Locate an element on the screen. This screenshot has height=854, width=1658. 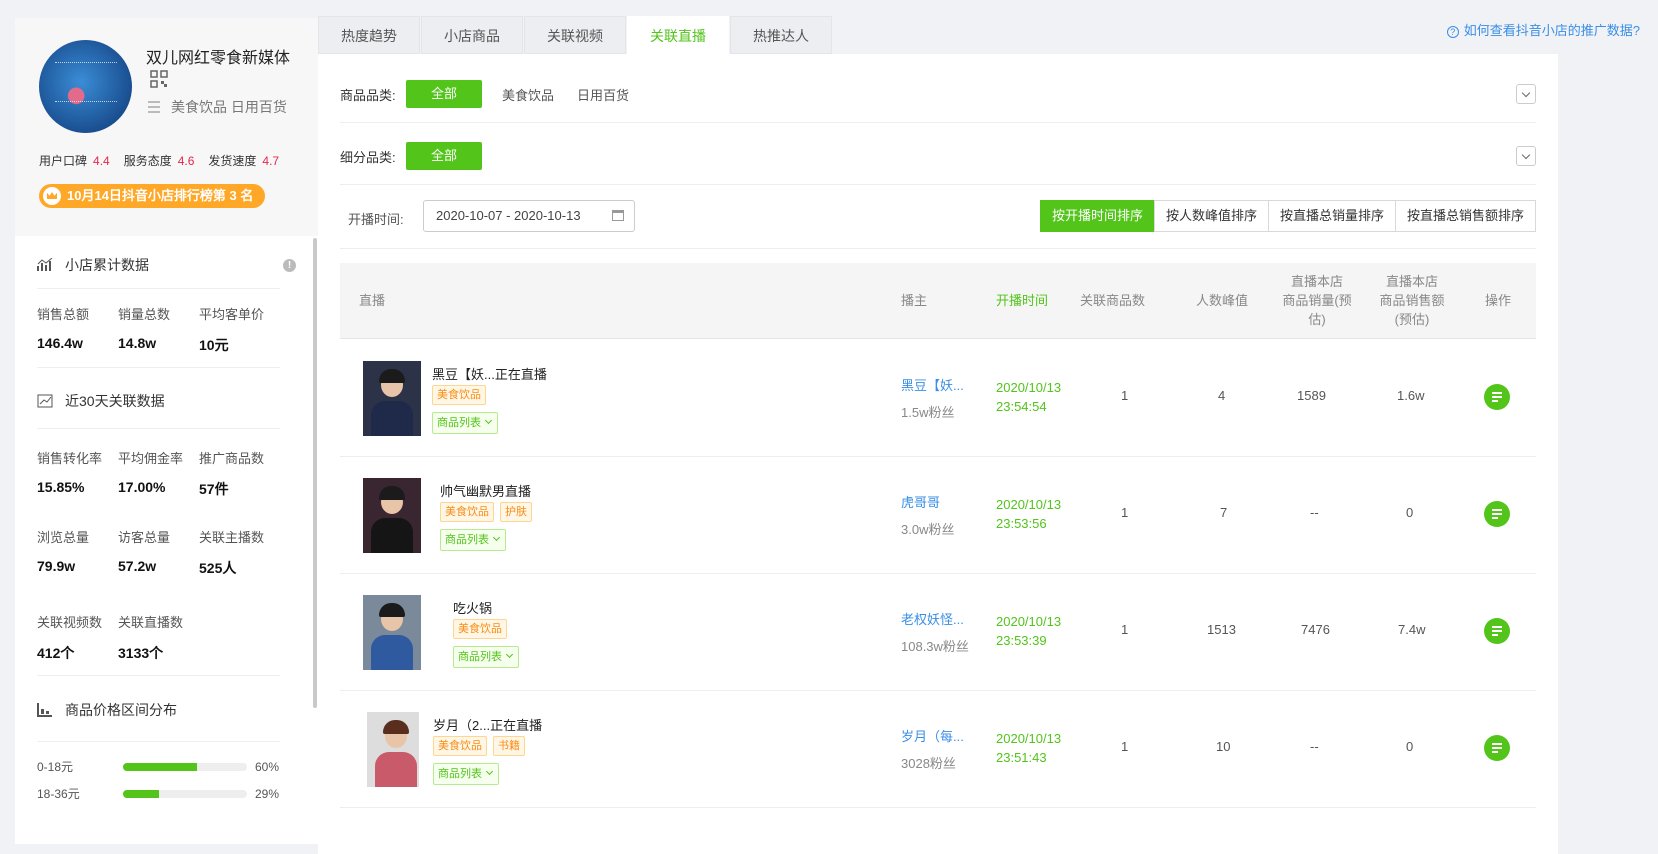
live-tags: 美食饮品 is located at coordinates (480, 629).